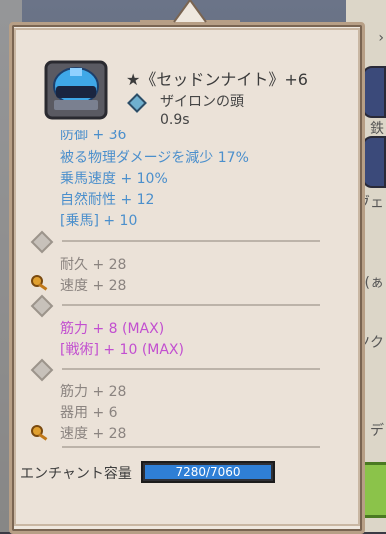  I want to click on enchant-capacity-bar: 7280/7060, so click(208, 472).